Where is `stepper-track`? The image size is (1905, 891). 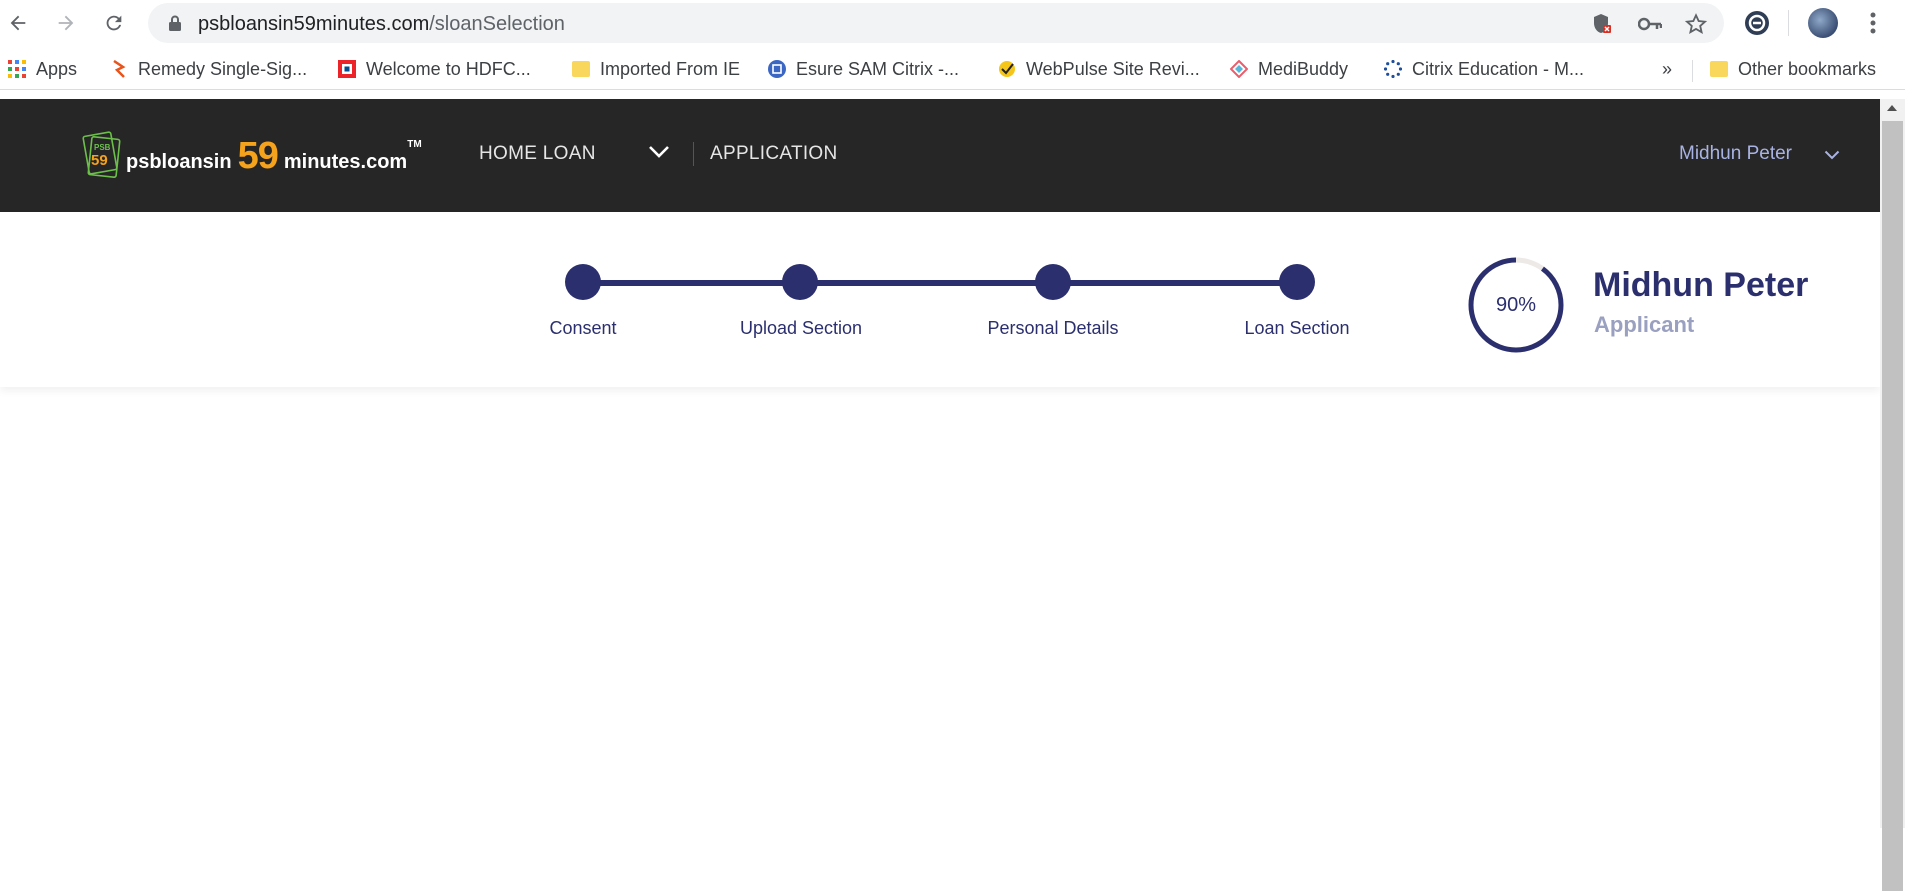 stepper-track is located at coordinates (940, 283).